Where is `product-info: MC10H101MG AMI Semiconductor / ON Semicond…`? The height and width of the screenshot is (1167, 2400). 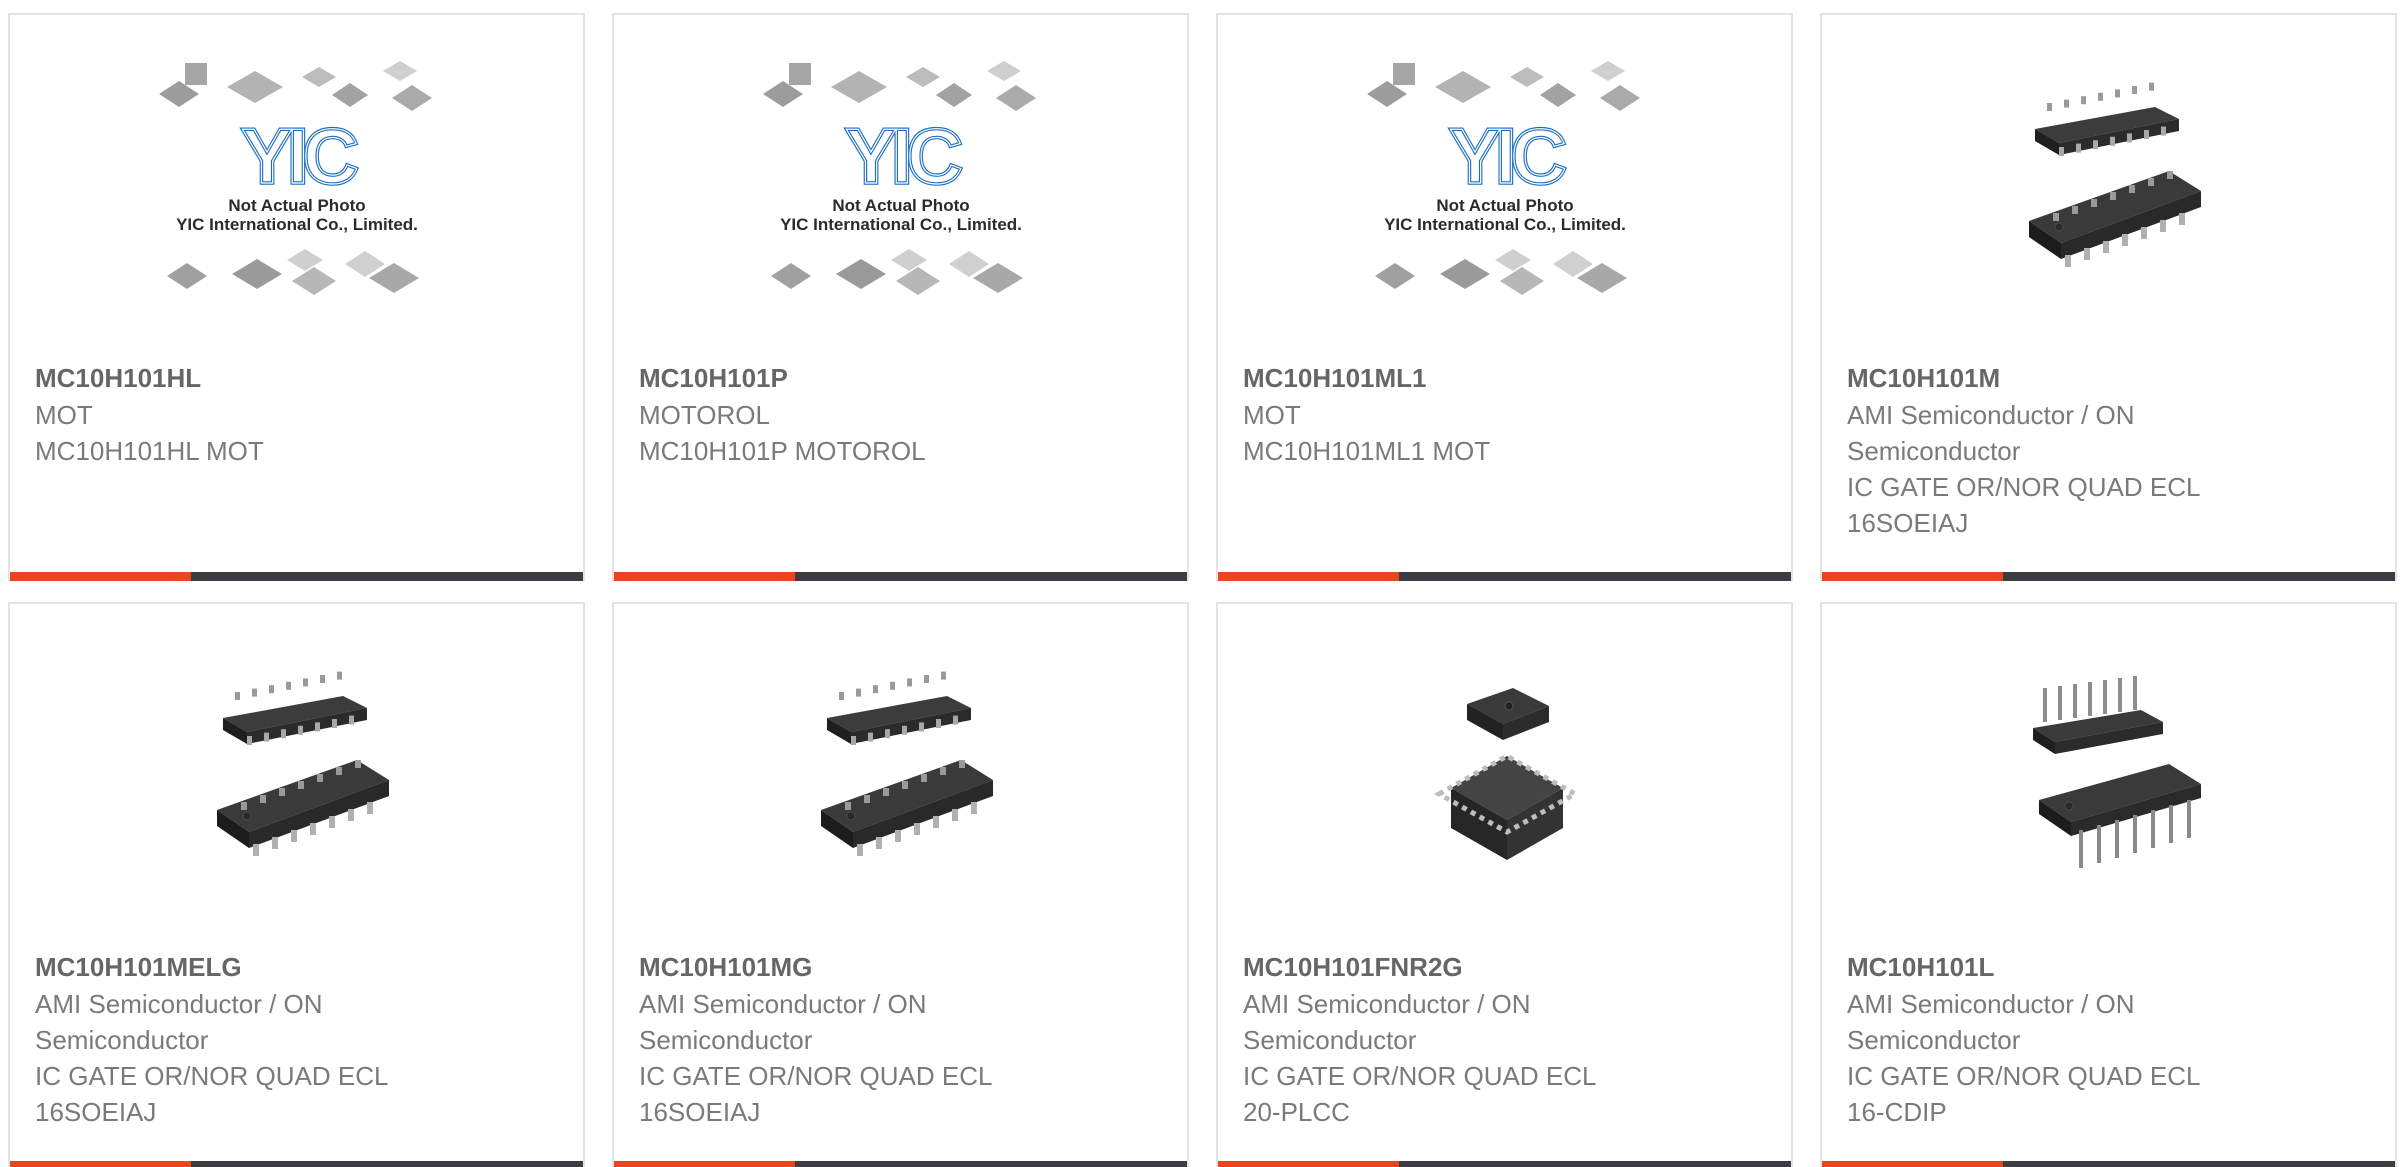 product-info: MC10H101MG AMI Semiconductor / ON Semicond… is located at coordinates (903, 1039).